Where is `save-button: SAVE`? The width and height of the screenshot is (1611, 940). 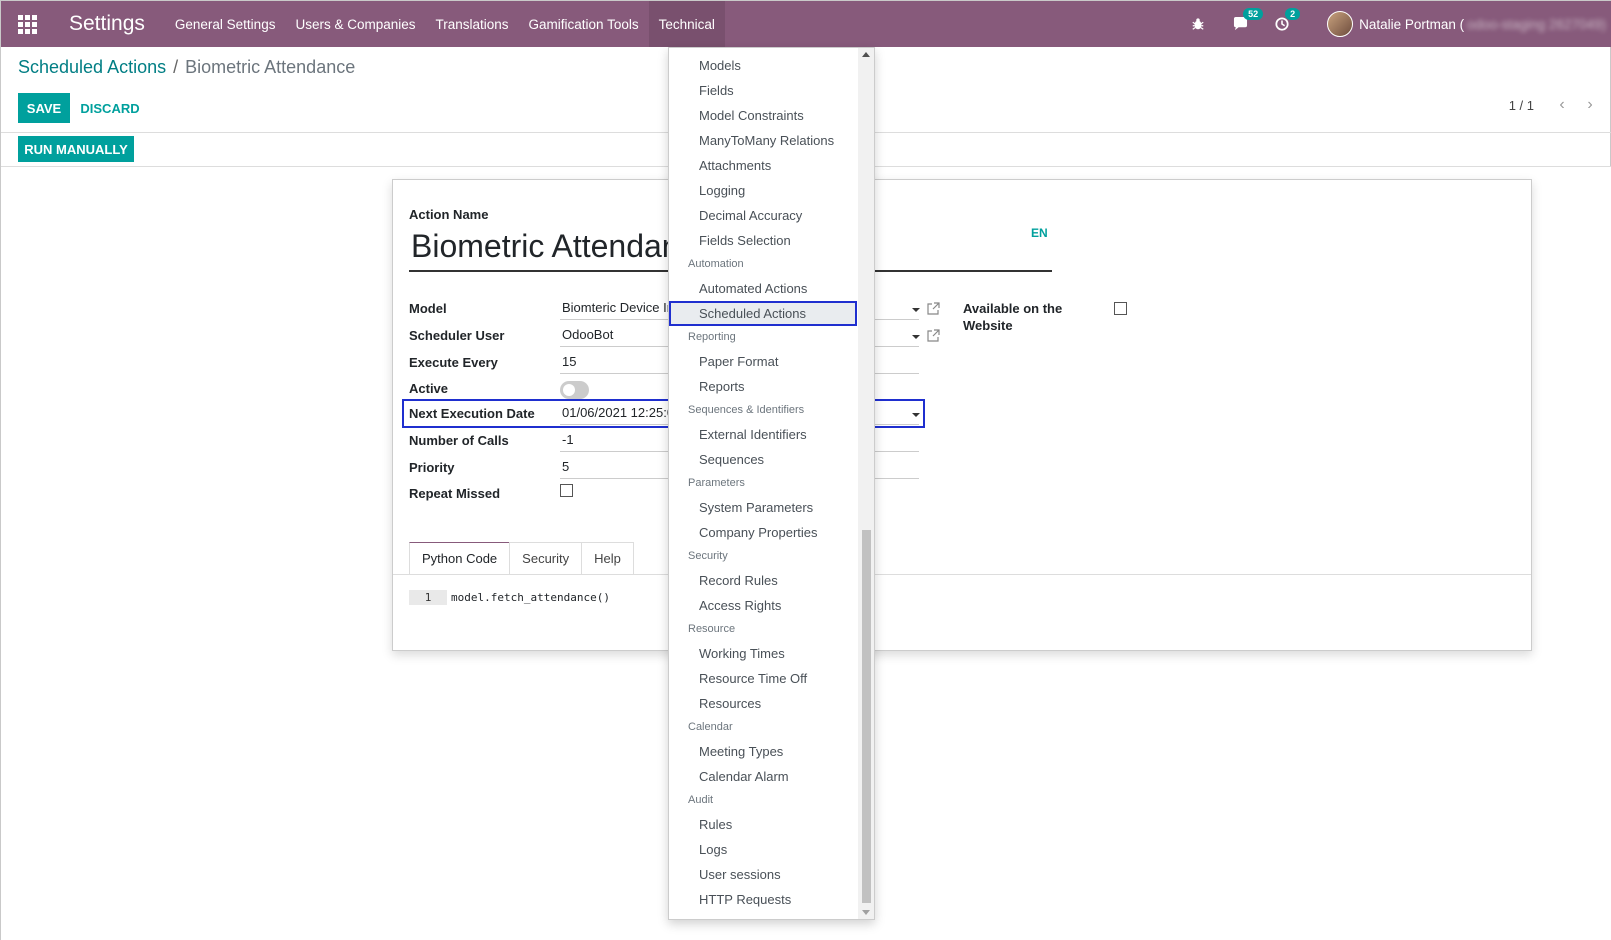 save-button: SAVE is located at coordinates (44, 108).